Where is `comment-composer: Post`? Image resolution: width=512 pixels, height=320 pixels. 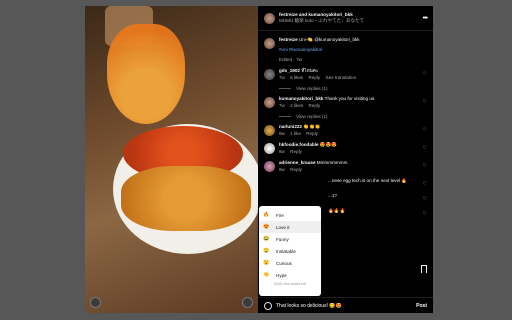
comment-composer: Post is located at coordinates (345, 305).